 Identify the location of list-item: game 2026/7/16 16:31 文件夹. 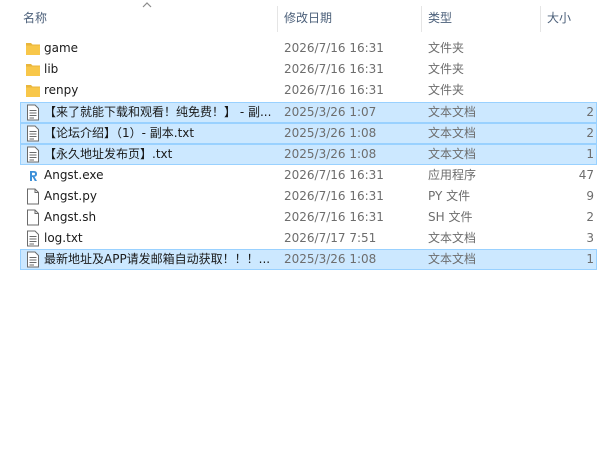
(308, 48).